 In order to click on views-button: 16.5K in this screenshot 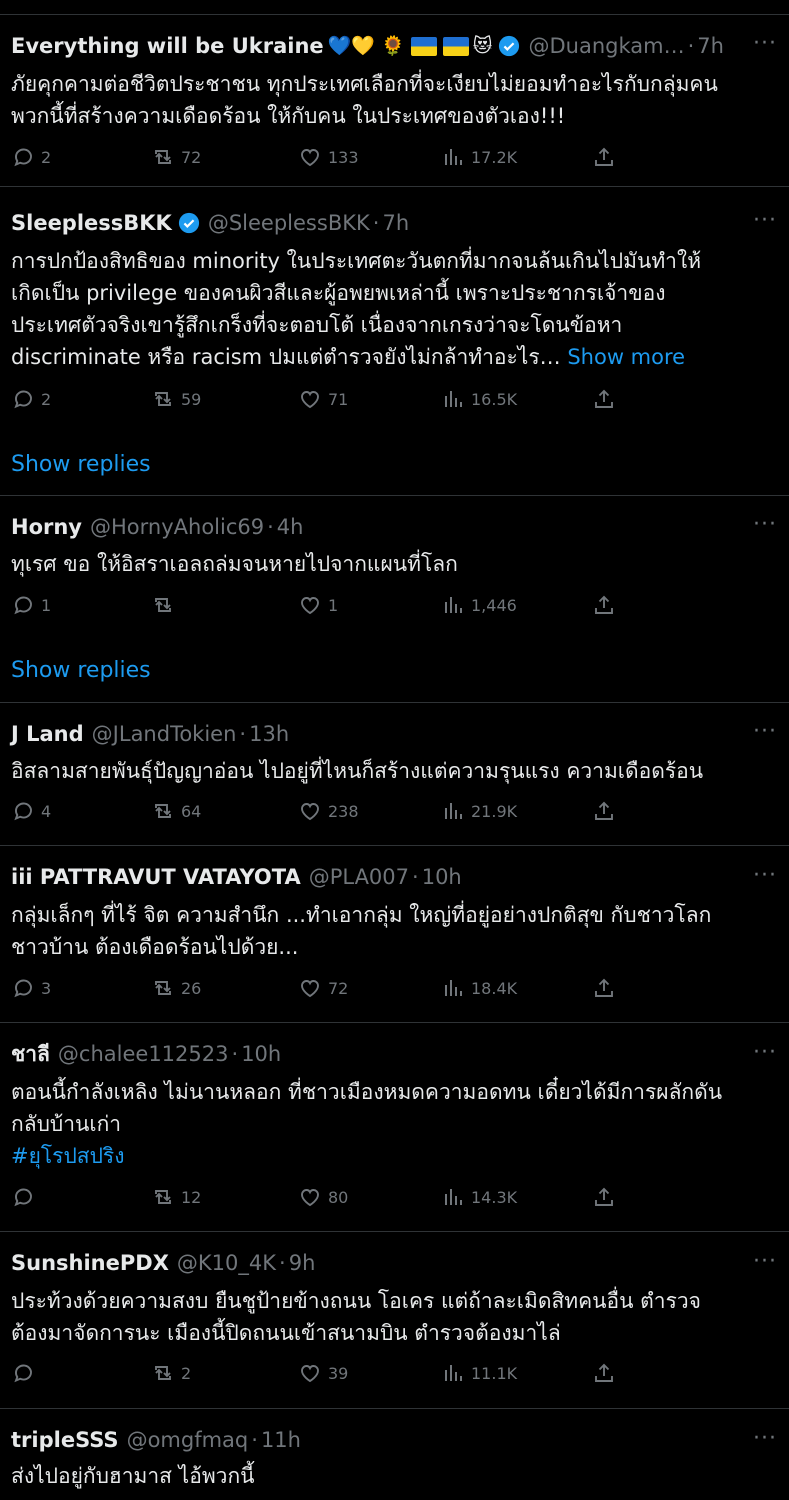, I will do `click(479, 399)`.